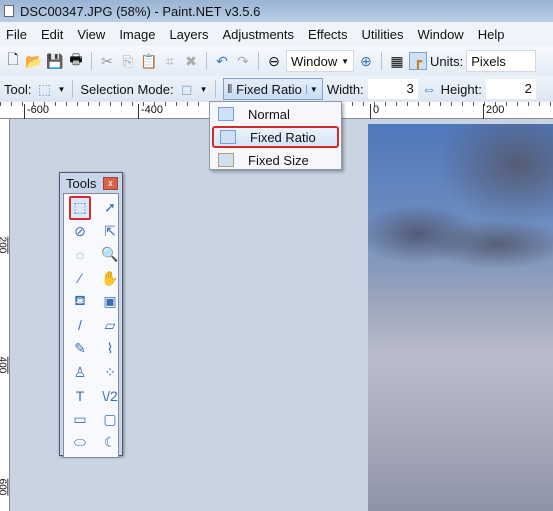 The height and width of the screenshot is (511, 553). I want to click on close-icon: x, so click(110, 183).